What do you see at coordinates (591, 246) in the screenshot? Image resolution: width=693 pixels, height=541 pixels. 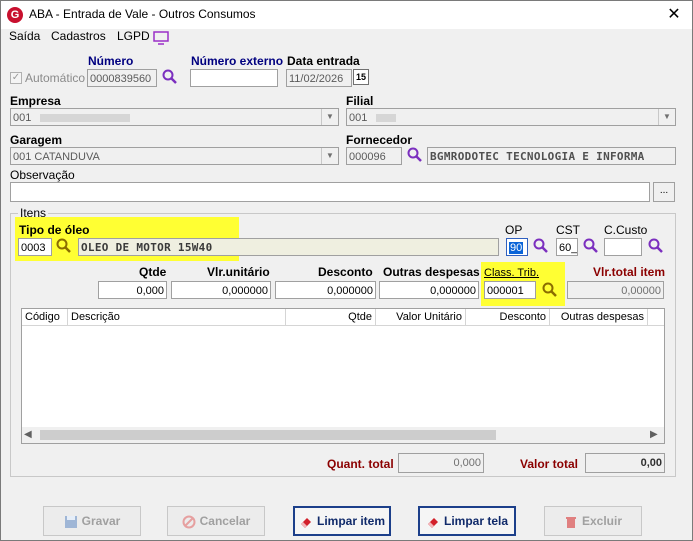 I see `cst-search-icon` at bounding box center [591, 246].